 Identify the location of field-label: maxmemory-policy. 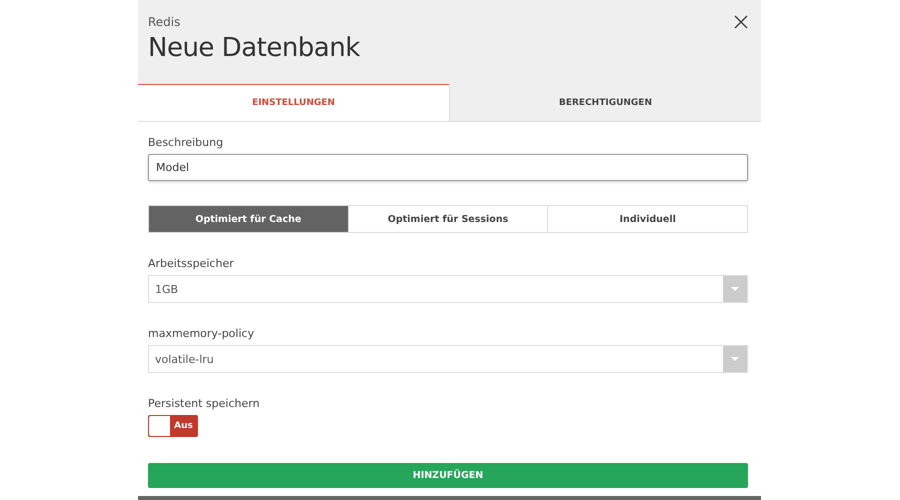
(202, 333).